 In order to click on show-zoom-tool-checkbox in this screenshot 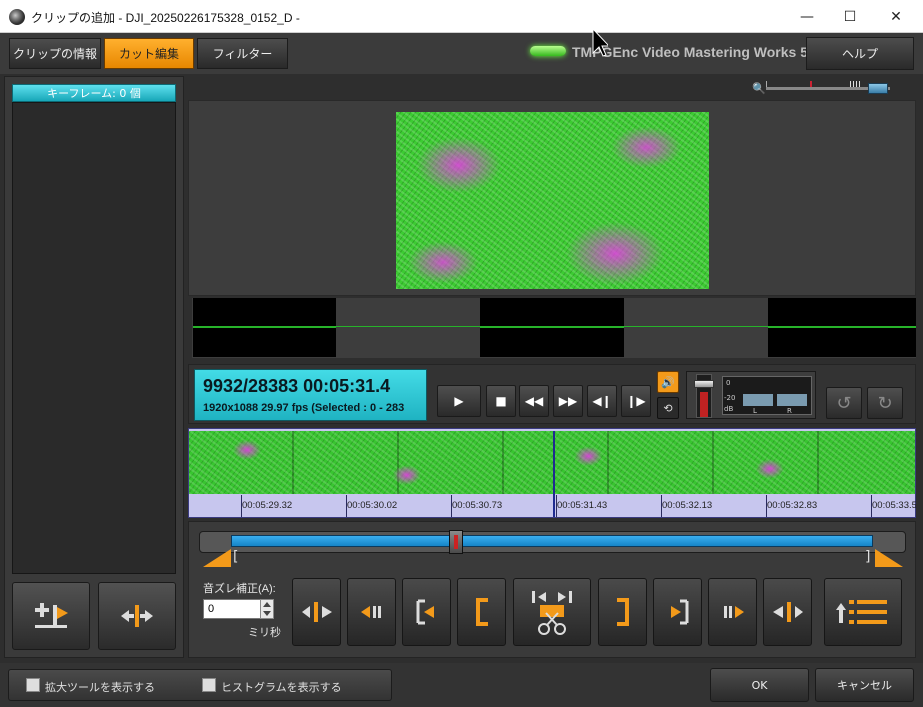, I will do `click(33, 685)`.